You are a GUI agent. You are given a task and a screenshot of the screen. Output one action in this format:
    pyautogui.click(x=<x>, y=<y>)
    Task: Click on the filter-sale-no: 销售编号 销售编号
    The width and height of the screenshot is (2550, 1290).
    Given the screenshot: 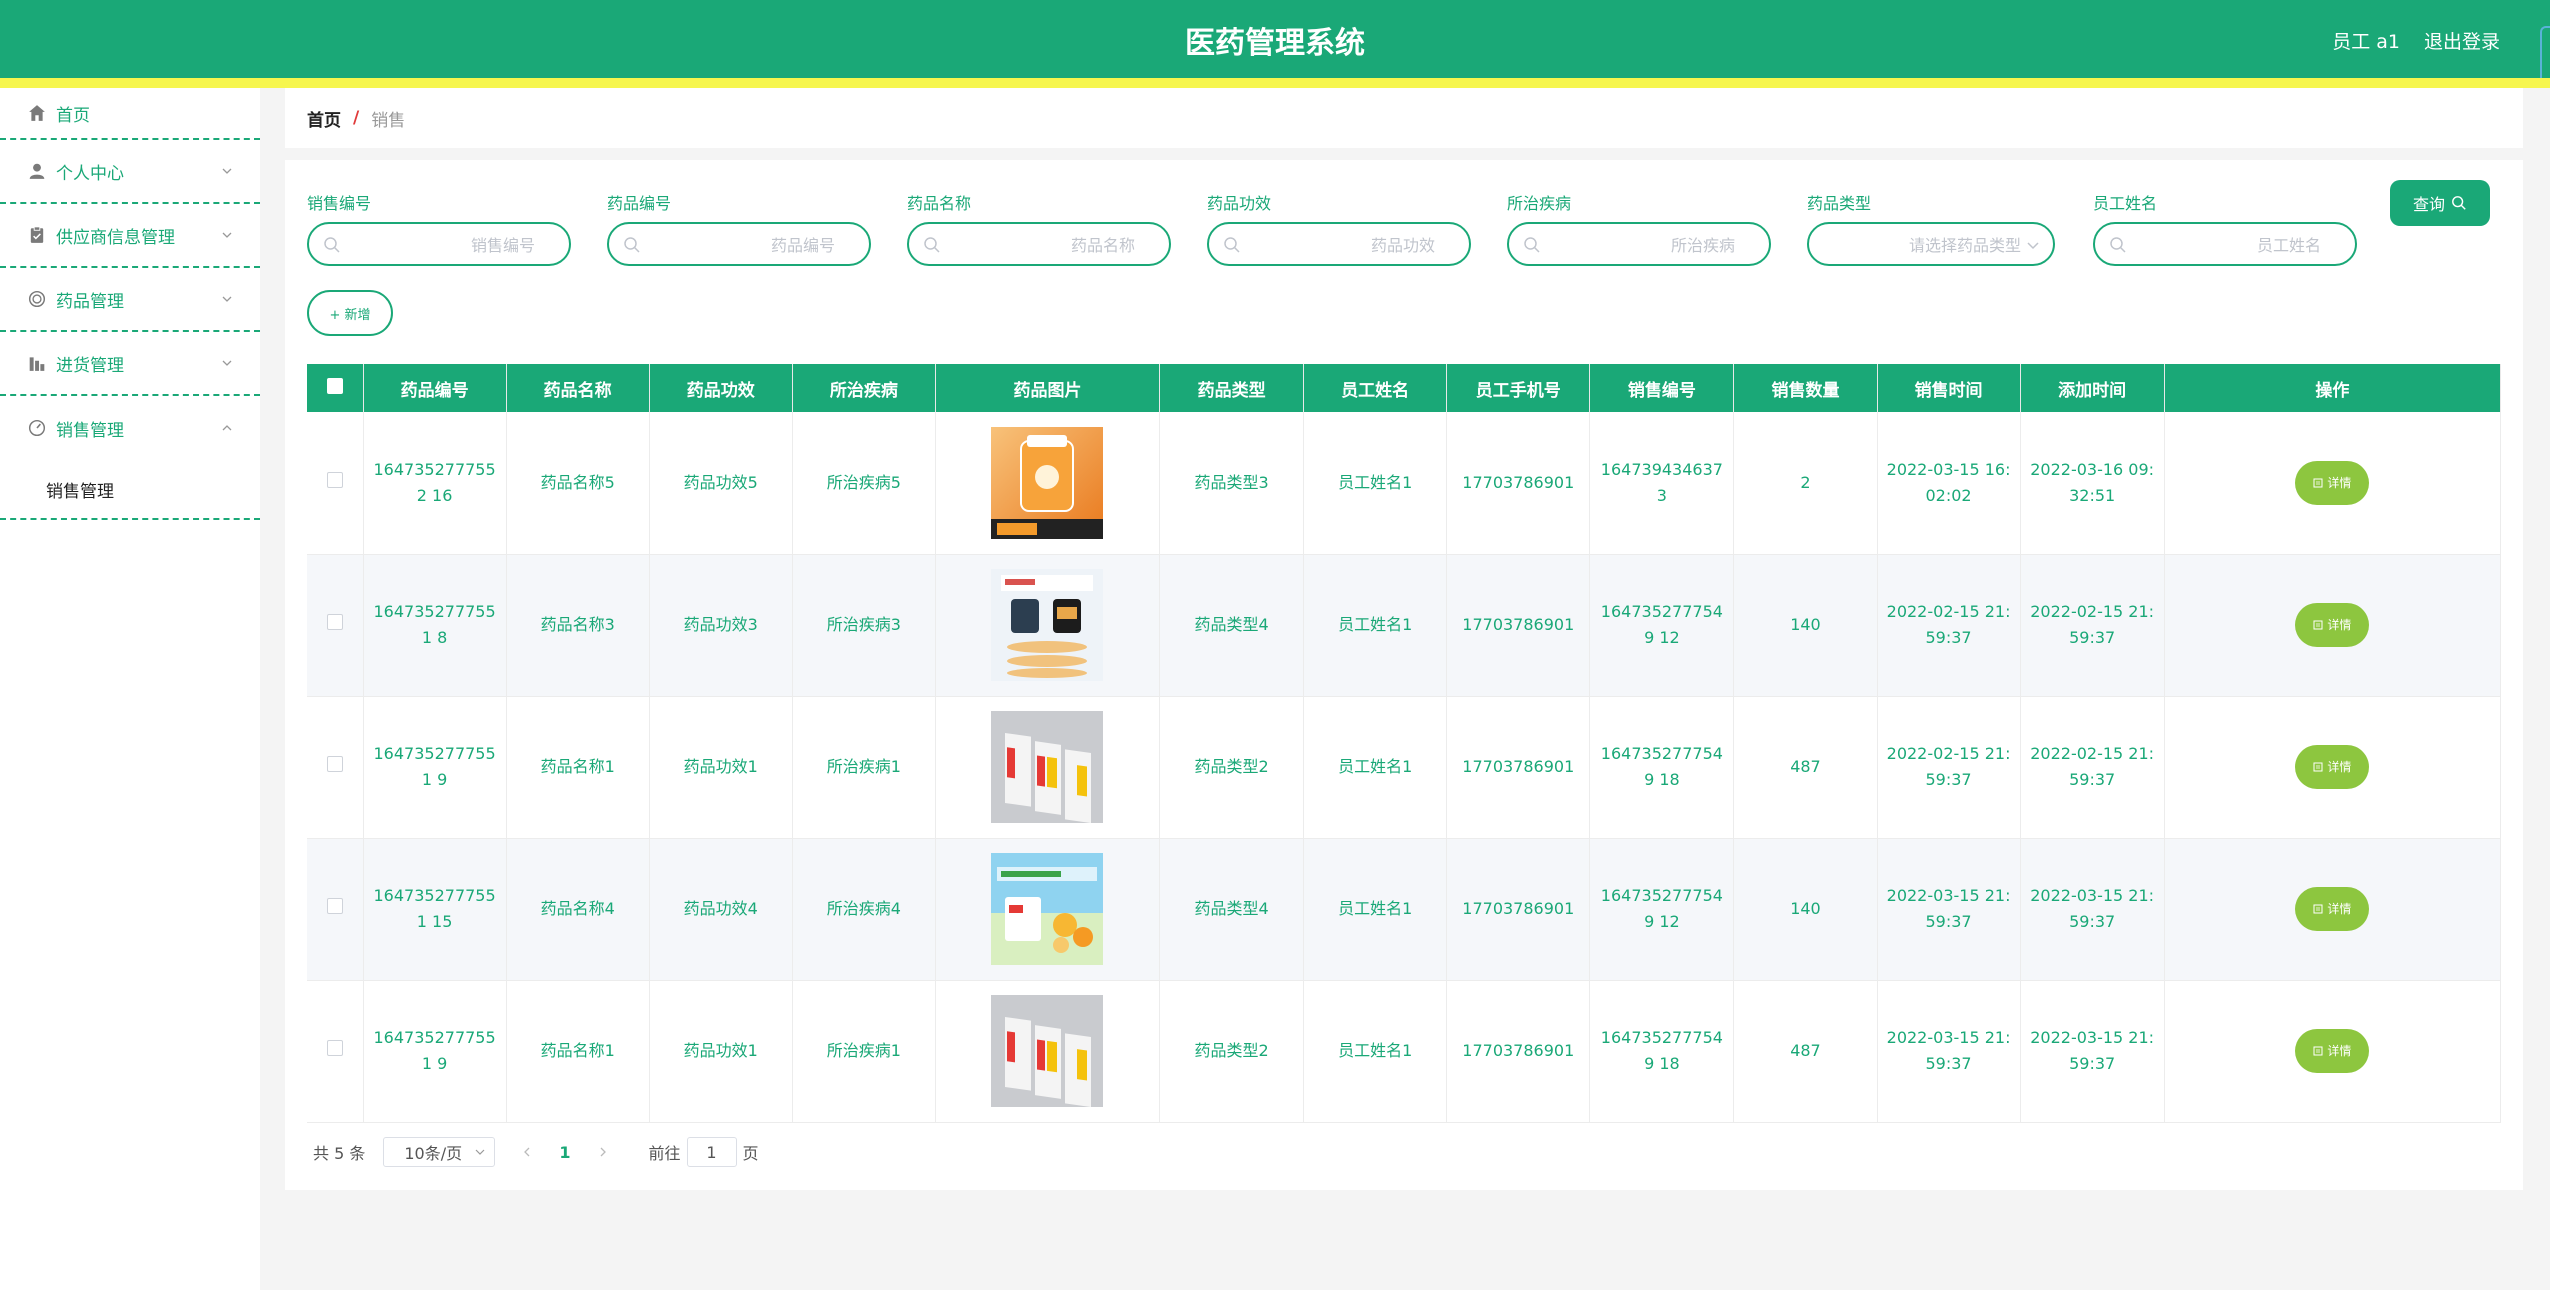 What is the action you would take?
    pyautogui.click(x=439, y=228)
    